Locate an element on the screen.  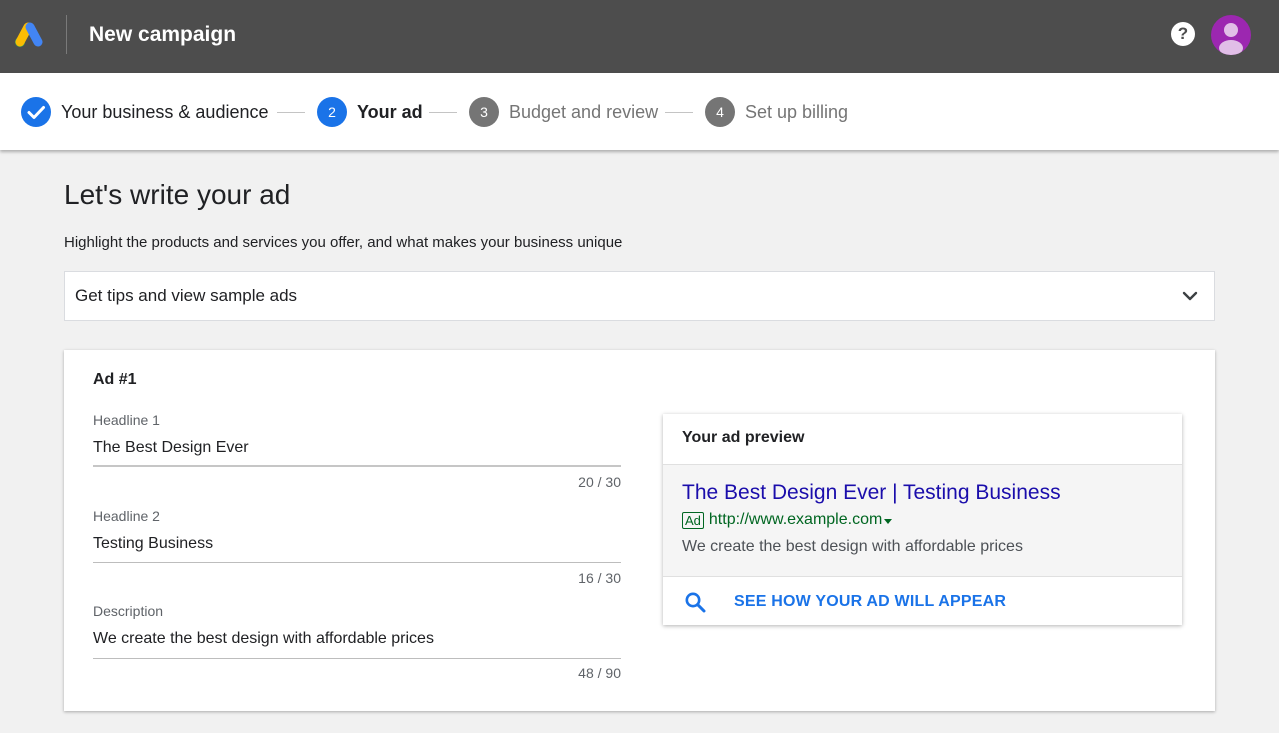
headline-1-underline is located at coordinates (357, 466).